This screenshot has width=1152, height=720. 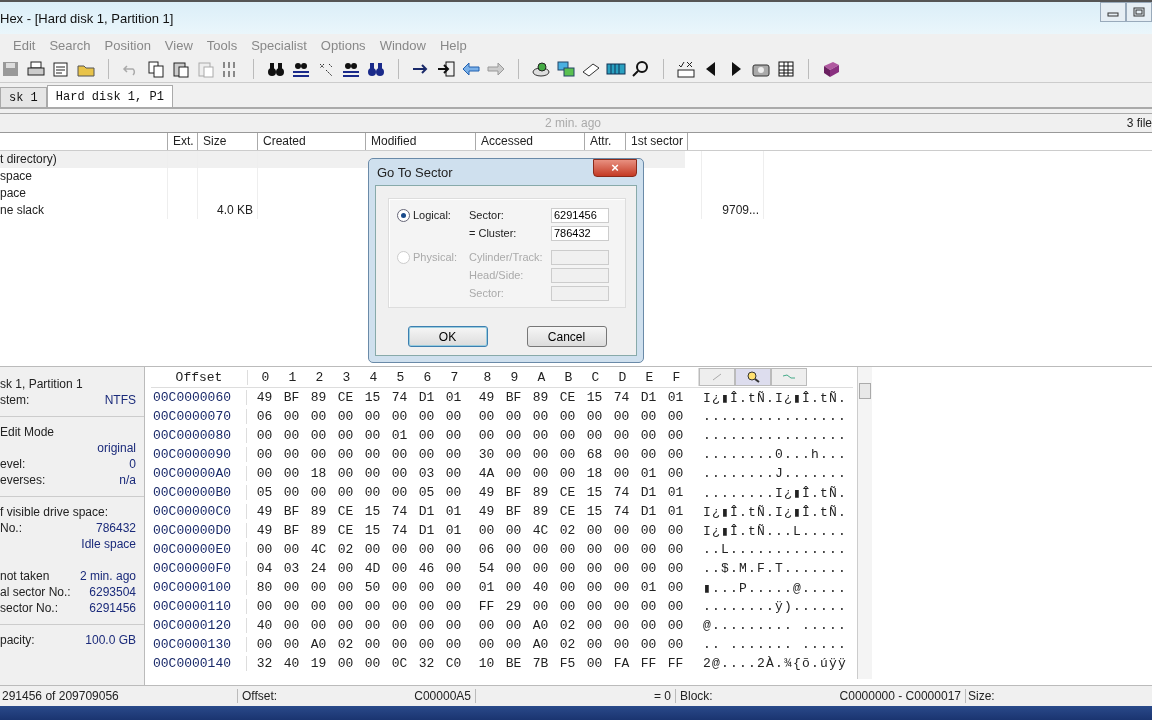 What do you see at coordinates (110, 640) in the screenshot?
I see `info-value: 100.0 GB` at bounding box center [110, 640].